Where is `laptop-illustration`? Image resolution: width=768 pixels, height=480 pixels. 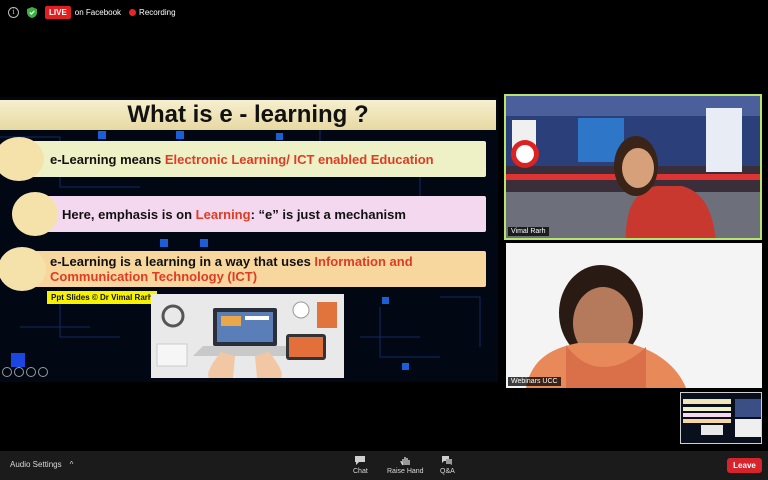 laptop-illustration is located at coordinates (247, 336).